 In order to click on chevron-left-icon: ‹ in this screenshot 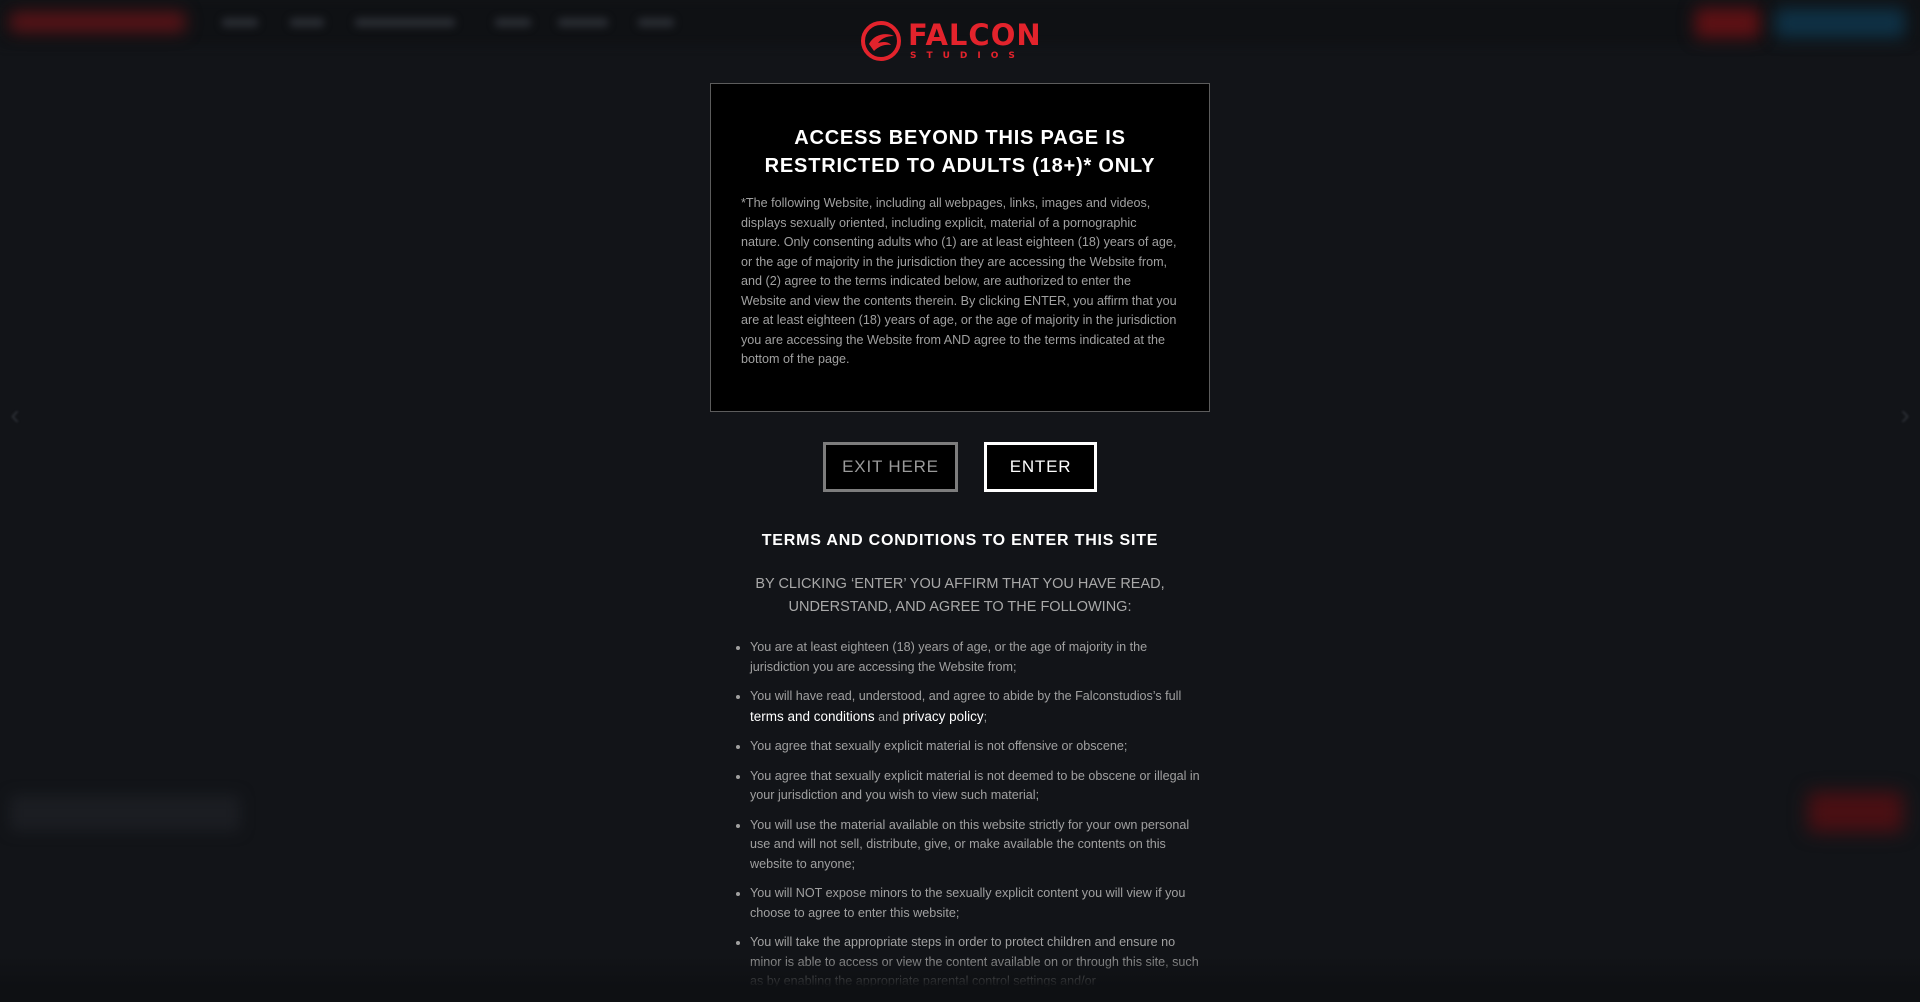, I will do `click(15, 414)`.